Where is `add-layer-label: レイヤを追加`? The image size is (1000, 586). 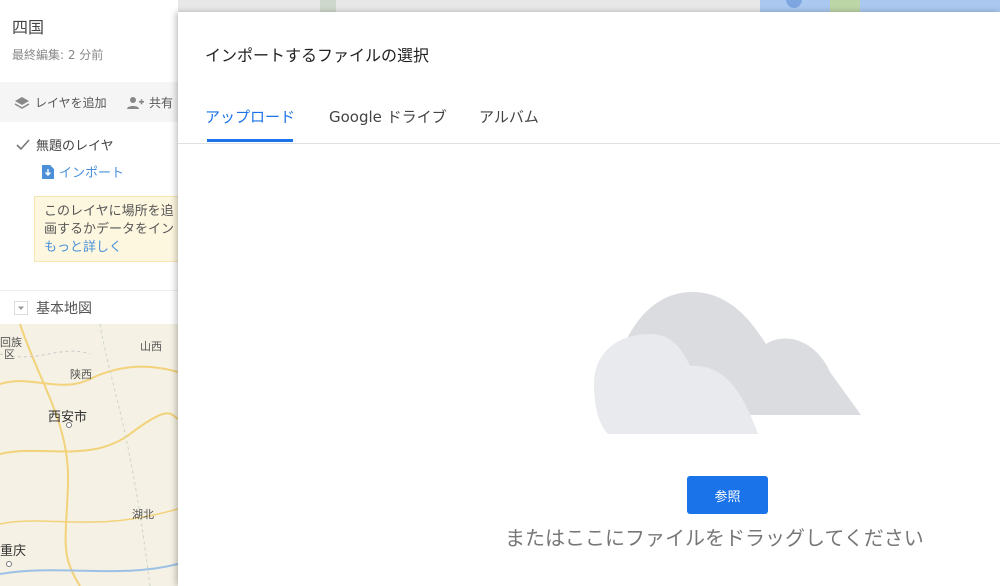 add-layer-label: レイヤを追加 is located at coordinates (71, 103).